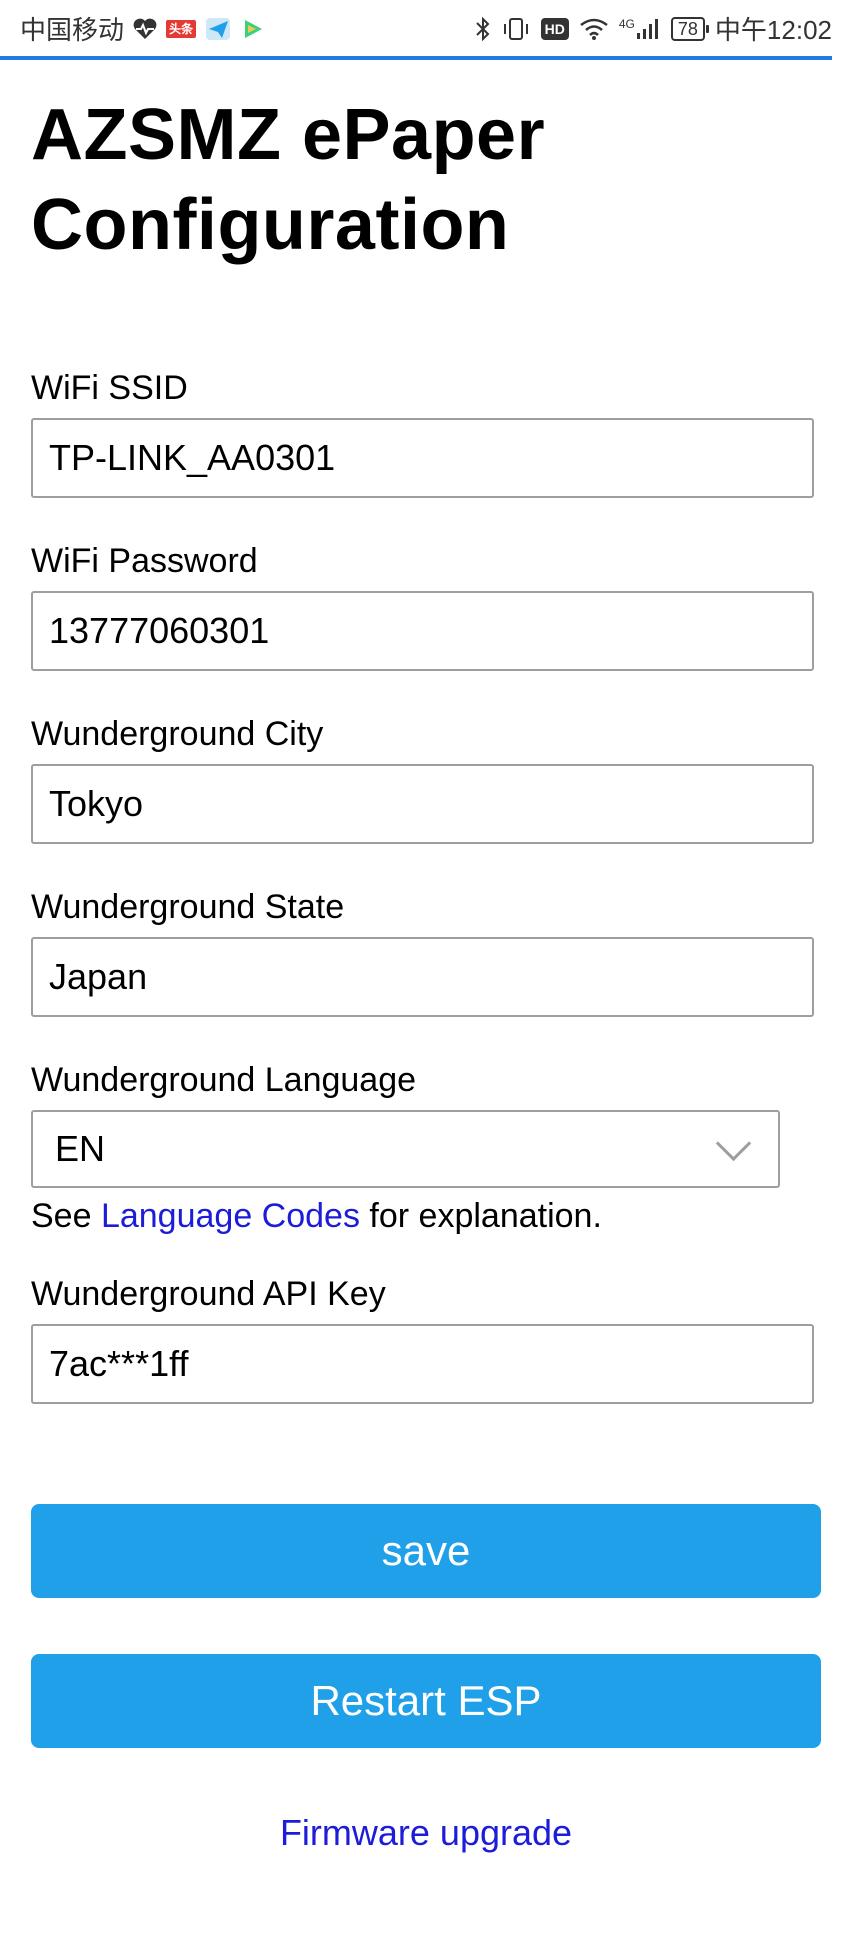  What do you see at coordinates (626, 23) in the screenshot?
I see `network-type: 4G` at bounding box center [626, 23].